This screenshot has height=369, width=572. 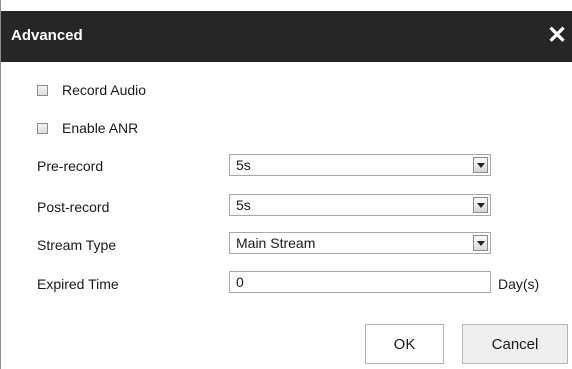 I want to click on close-icon: ✕, so click(x=557, y=36).